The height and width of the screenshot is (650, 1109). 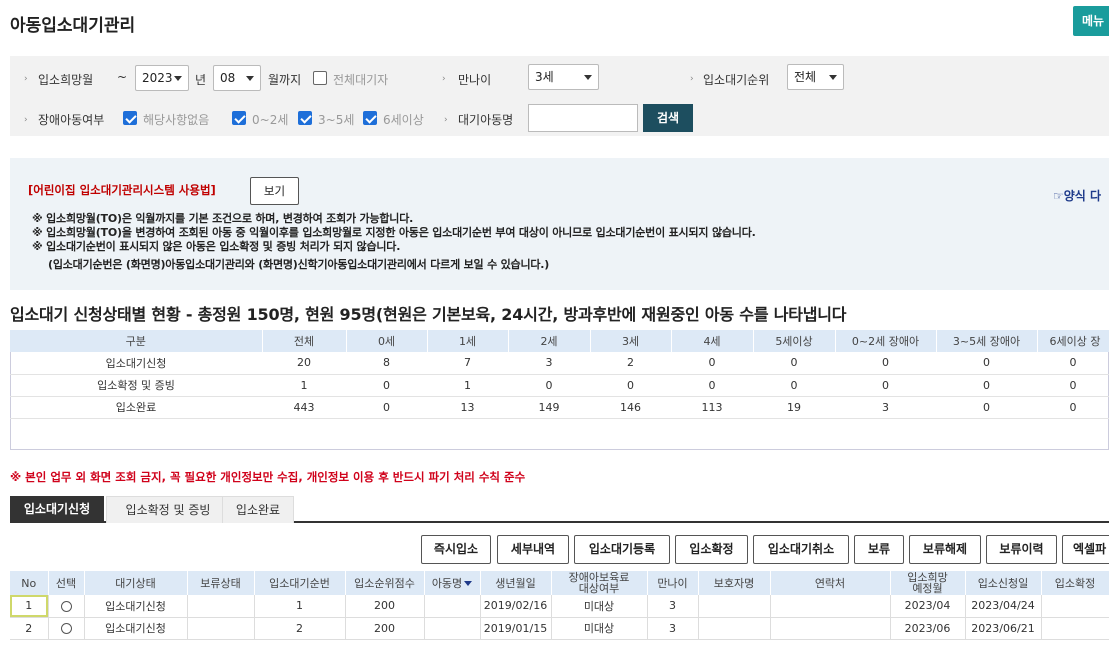 What do you see at coordinates (549, 341) in the screenshot?
I see `status-col-header: 2세` at bounding box center [549, 341].